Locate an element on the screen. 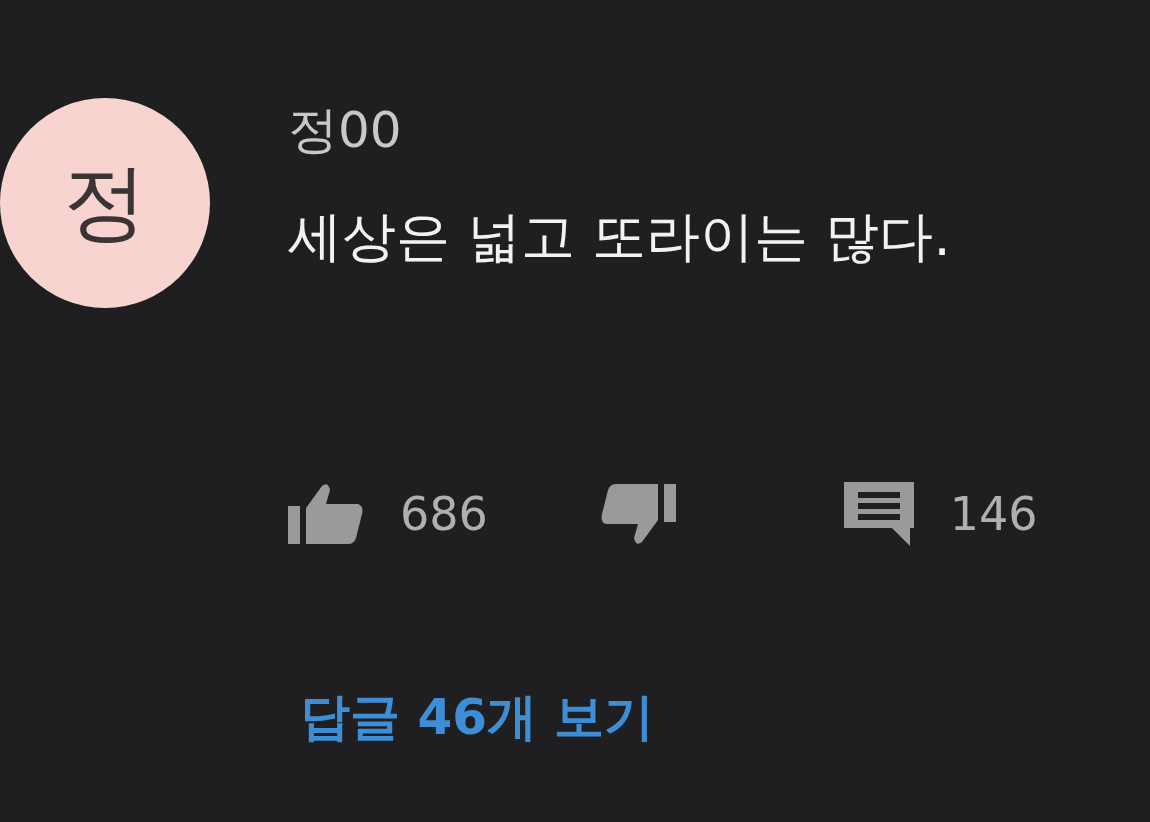 The width and height of the screenshot is (1150, 822). author-name: 정00 is located at coordinates (345, 130).